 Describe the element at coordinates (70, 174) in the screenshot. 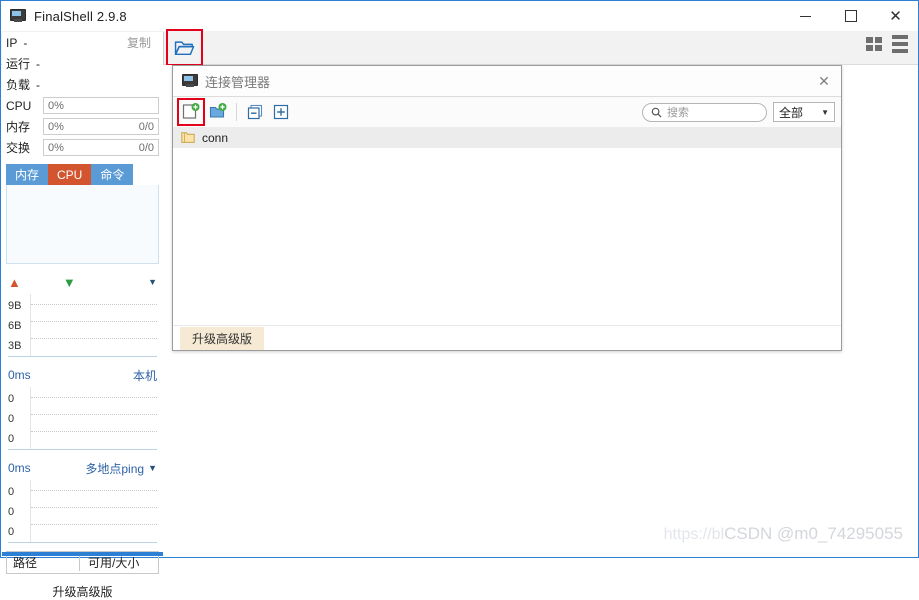

I see `tab-cpu: CPU` at that location.